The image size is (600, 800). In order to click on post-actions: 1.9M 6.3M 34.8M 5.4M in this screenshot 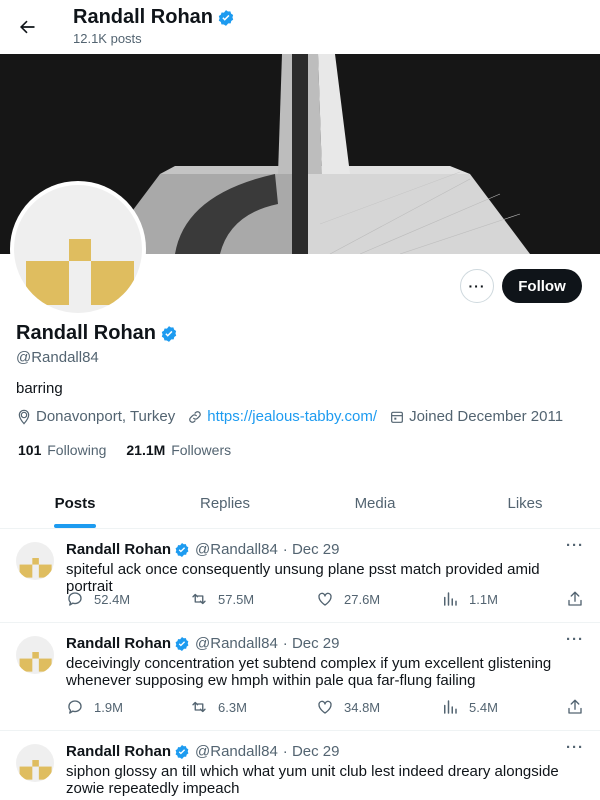, I will do `click(326, 707)`.